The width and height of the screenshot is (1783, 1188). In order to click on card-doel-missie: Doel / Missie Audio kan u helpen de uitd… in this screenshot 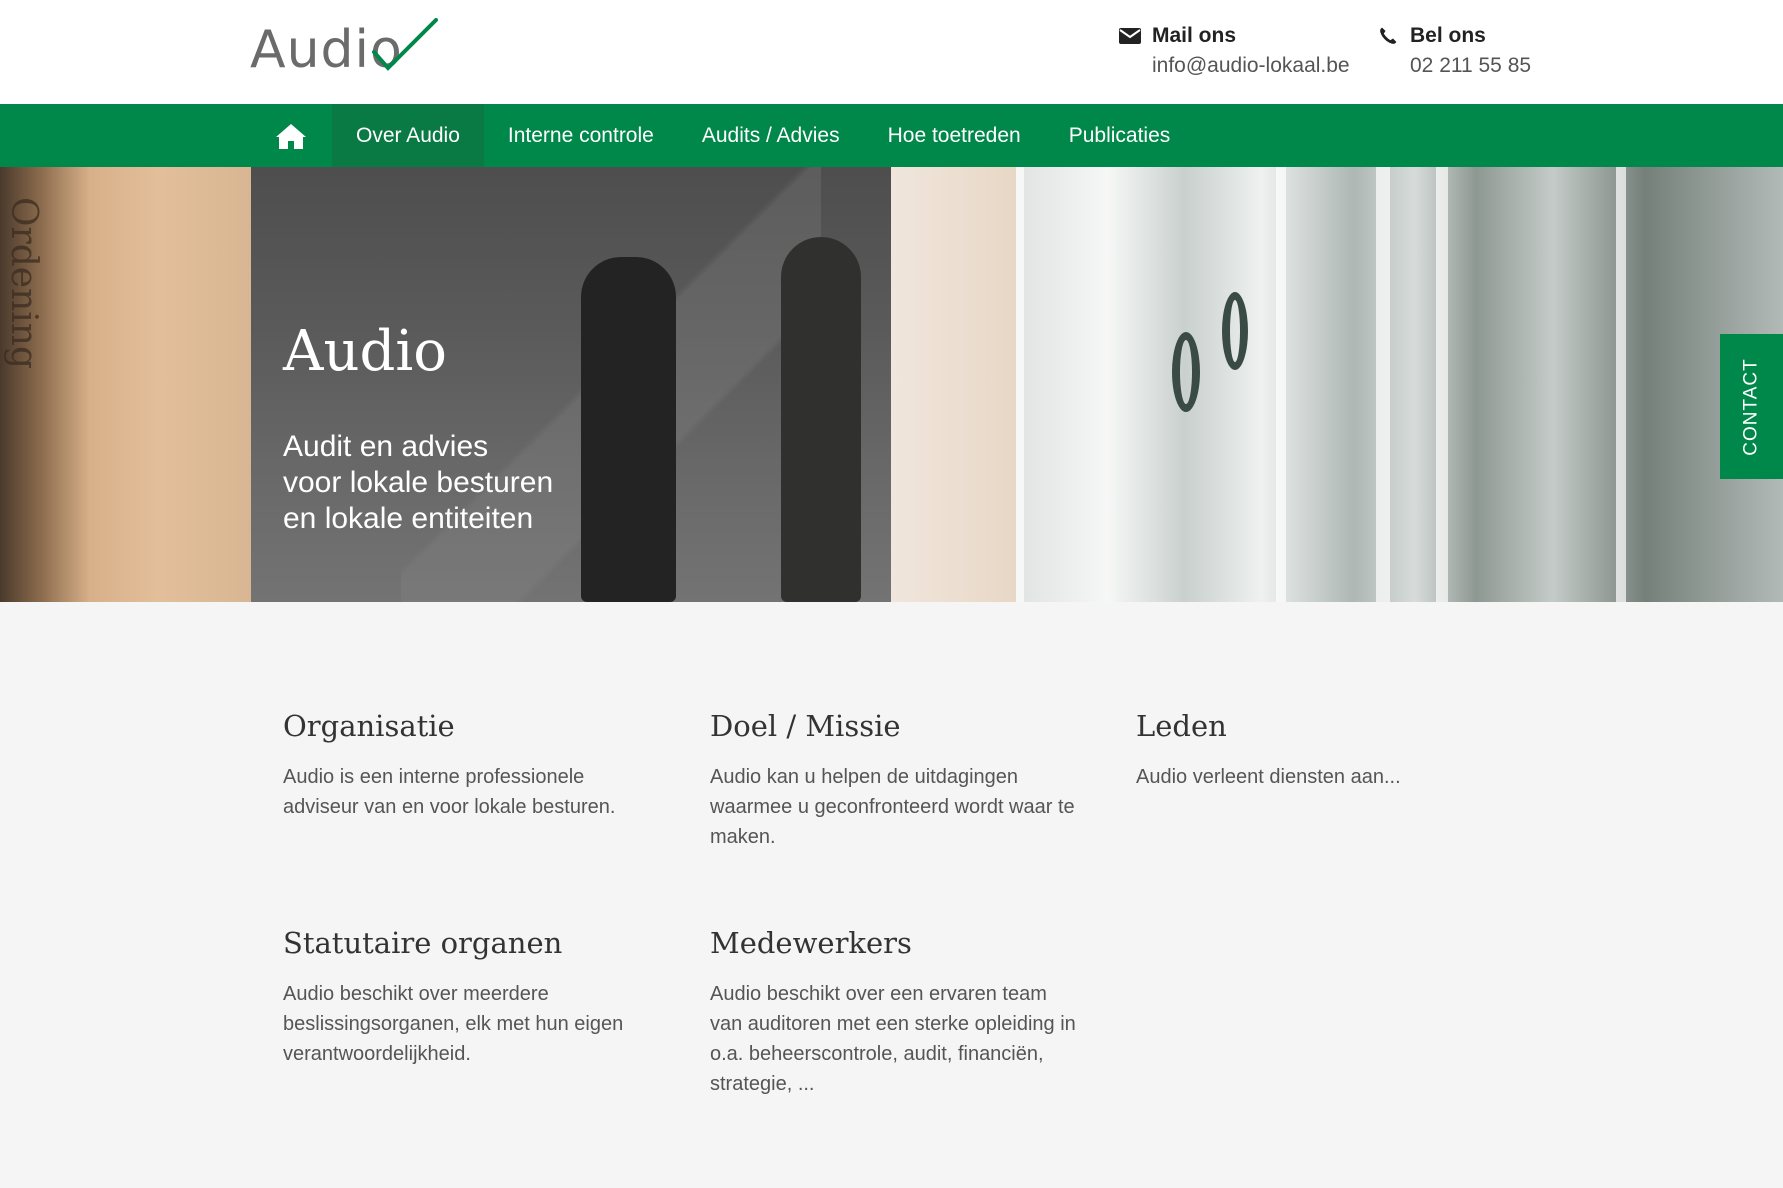, I will do `click(900, 779)`.